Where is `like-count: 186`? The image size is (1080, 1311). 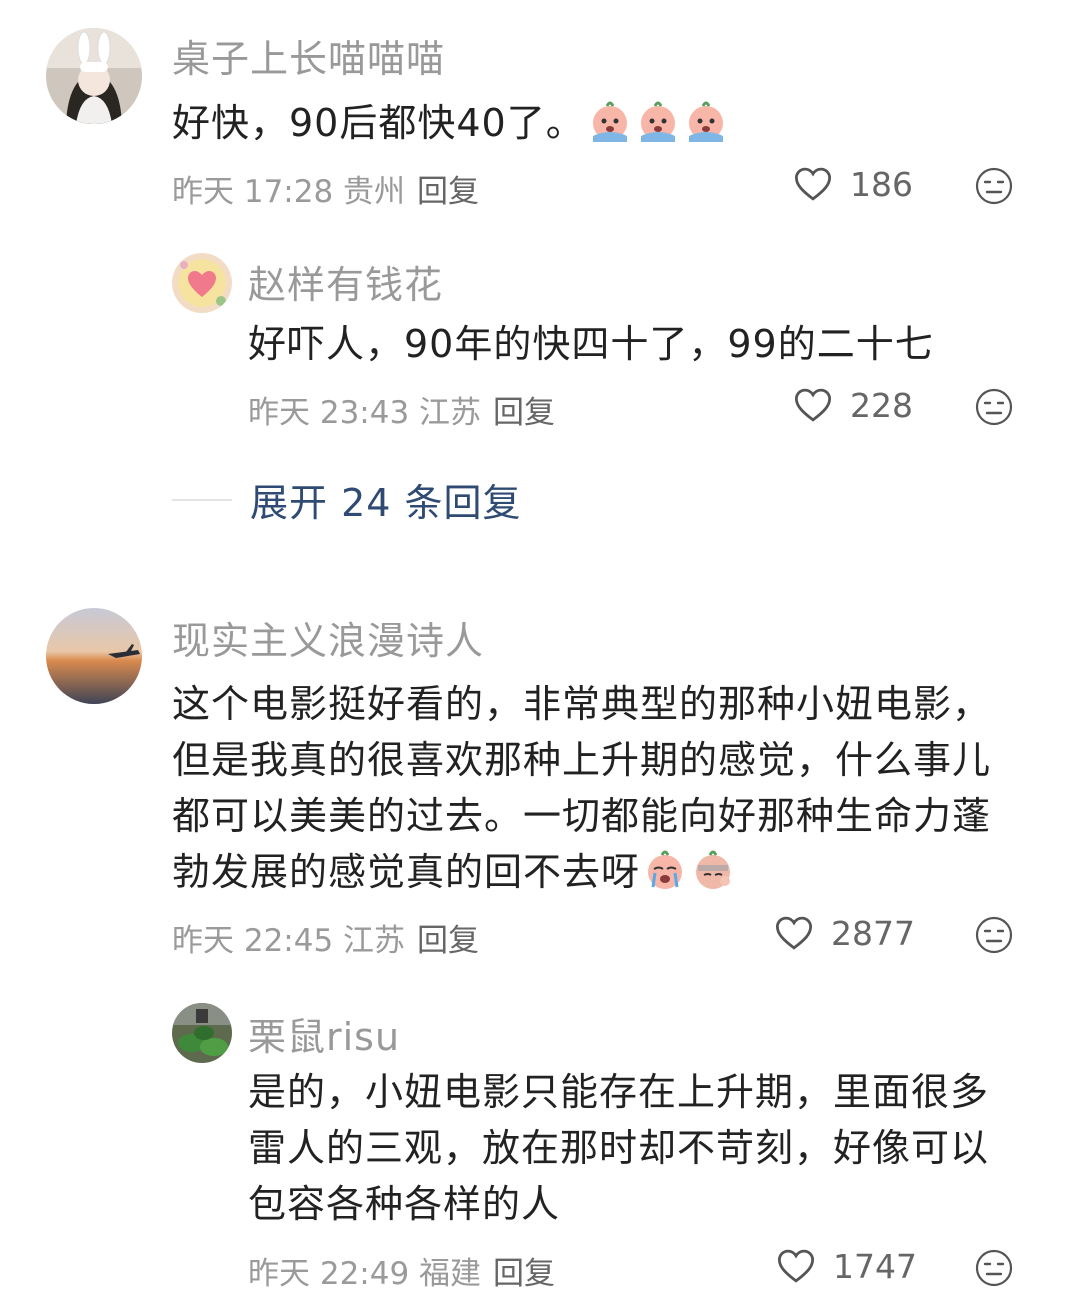 like-count: 186 is located at coordinates (881, 184).